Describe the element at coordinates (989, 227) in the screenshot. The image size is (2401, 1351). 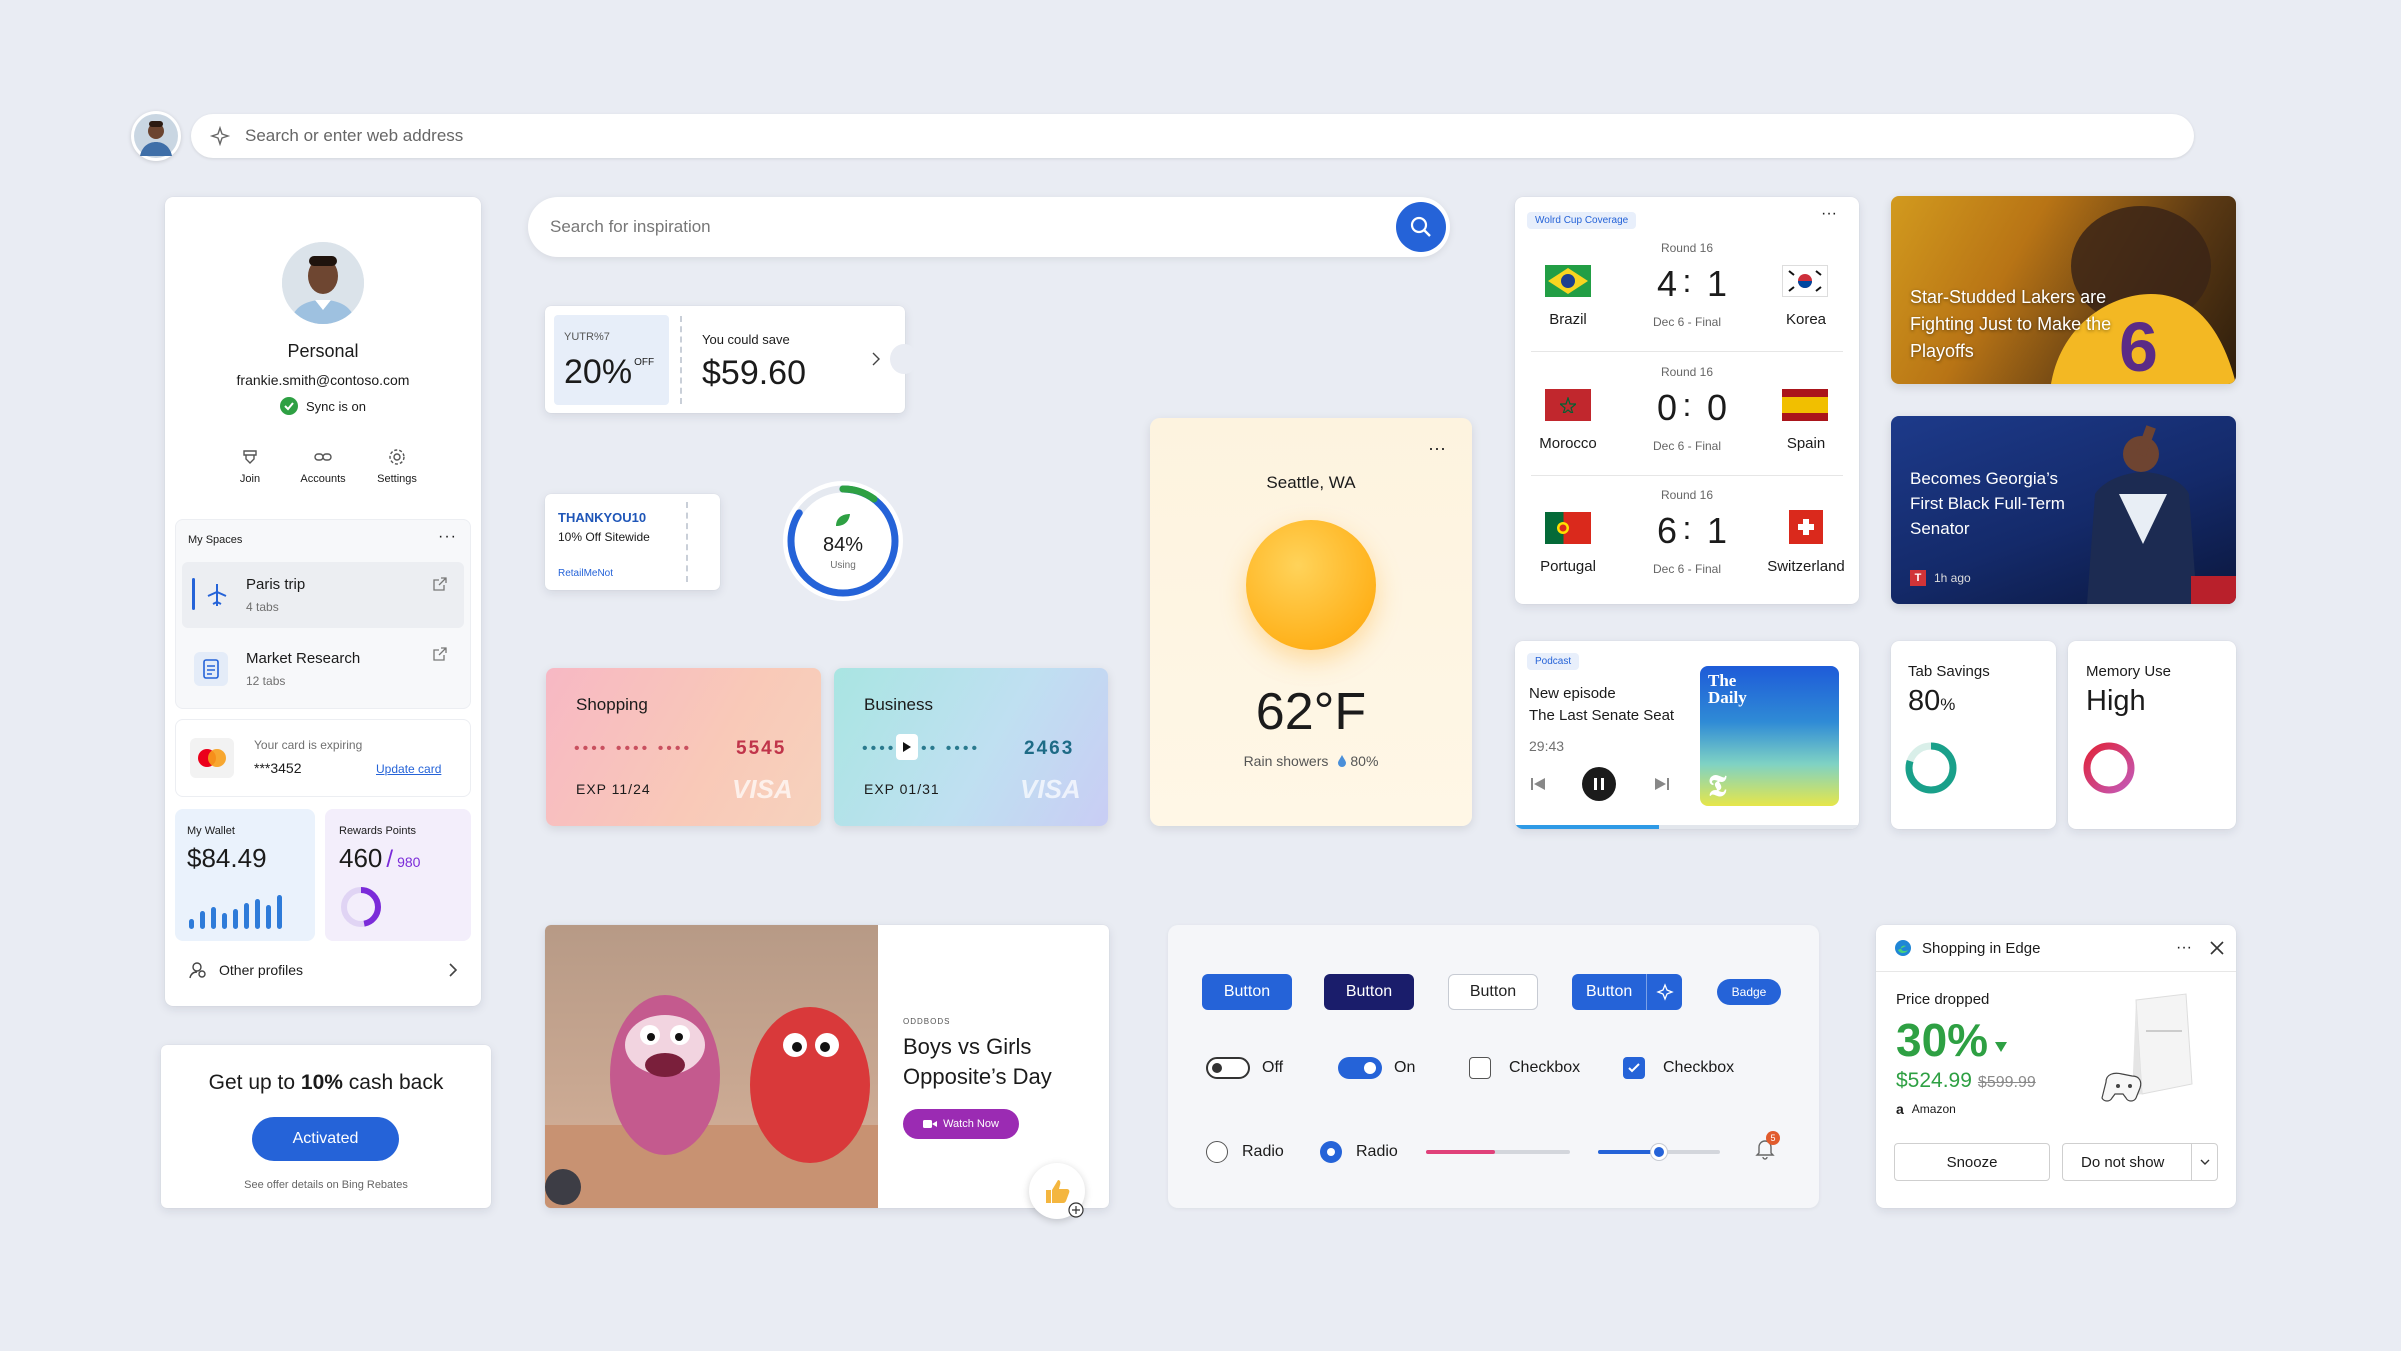
I see `inspiration-search: Search for inspiration` at that location.